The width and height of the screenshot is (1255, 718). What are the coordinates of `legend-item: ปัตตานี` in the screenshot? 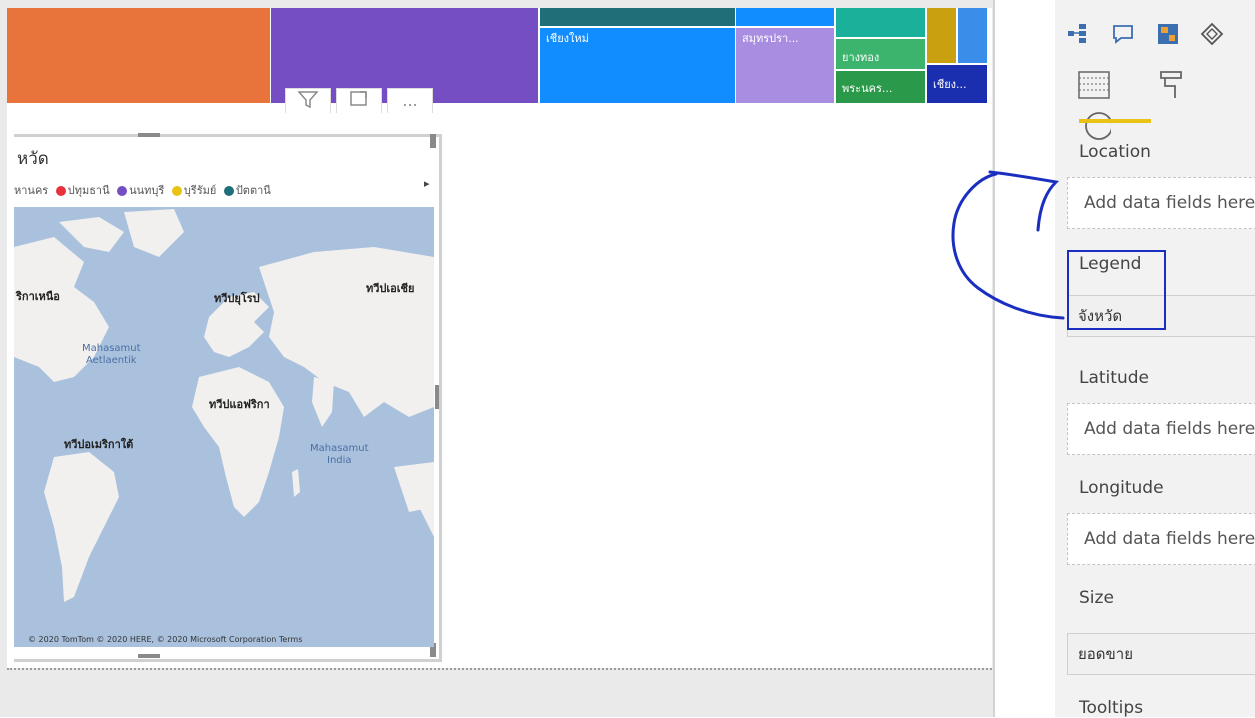 It's located at (247, 190).